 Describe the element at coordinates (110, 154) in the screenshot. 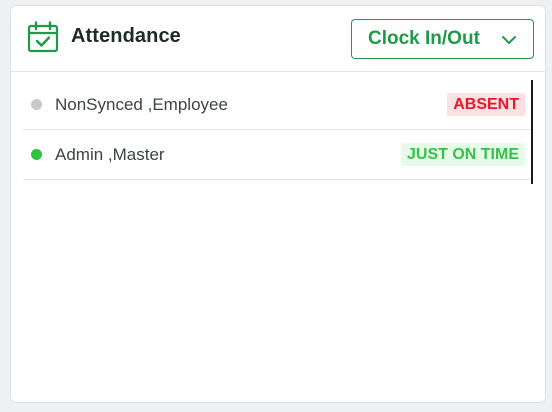

I see `employee-name: Admin ,Master` at that location.